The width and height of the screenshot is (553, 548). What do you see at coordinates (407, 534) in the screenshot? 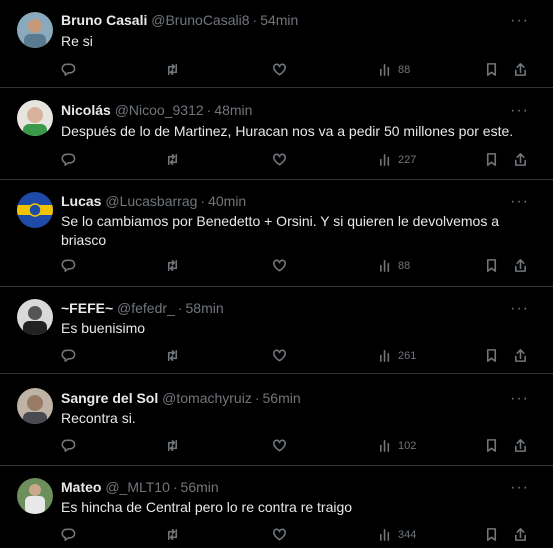
I see `views-count: 344` at bounding box center [407, 534].